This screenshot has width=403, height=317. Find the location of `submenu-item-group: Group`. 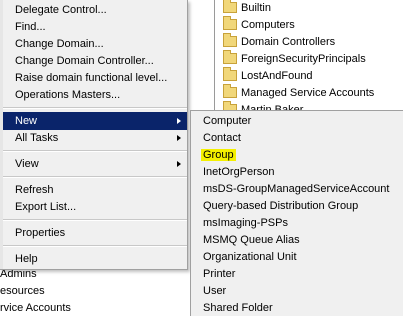

submenu-item-group: Group is located at coordinates (214, 155).